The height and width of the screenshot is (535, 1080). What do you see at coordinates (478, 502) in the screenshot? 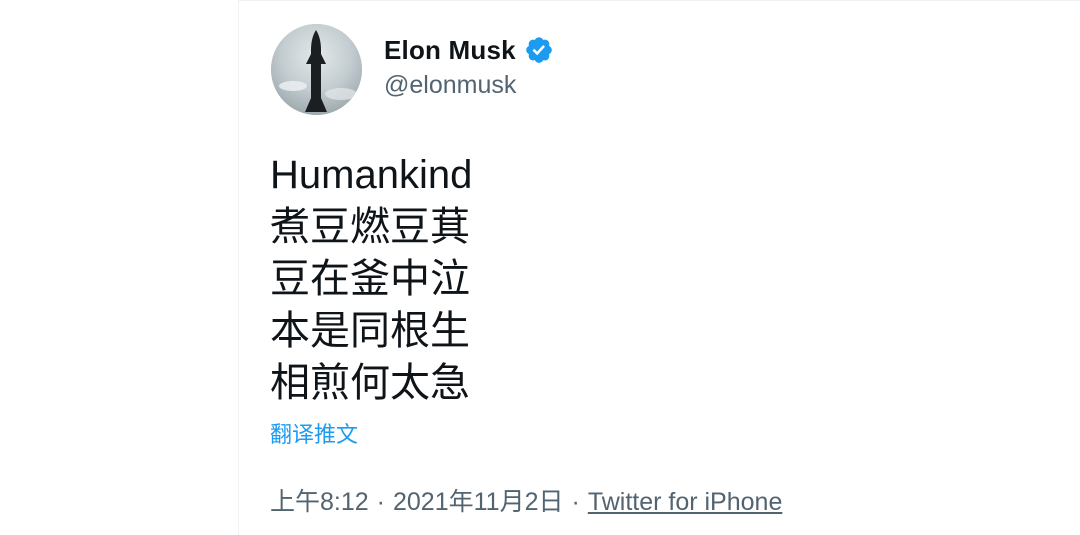
I see `tweet-date: 2021年11月2日` at bounding box center [478, 502].